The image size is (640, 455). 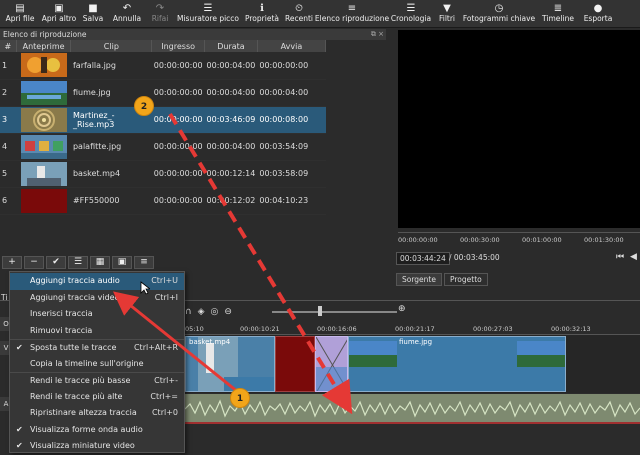 What do you see at coordinates (82, 445) in the screenshot?
I see `menu-label: Visualizza miniature video` at bounding box center [82, 445].